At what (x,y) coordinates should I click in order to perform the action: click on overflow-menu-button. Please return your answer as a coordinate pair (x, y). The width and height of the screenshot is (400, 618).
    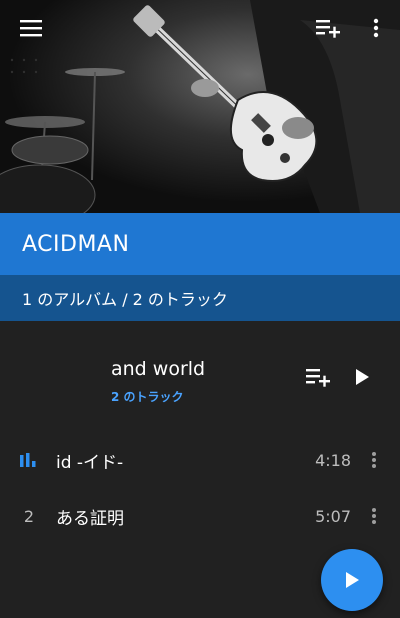
    Looking at the image, I should click on (376, 28).